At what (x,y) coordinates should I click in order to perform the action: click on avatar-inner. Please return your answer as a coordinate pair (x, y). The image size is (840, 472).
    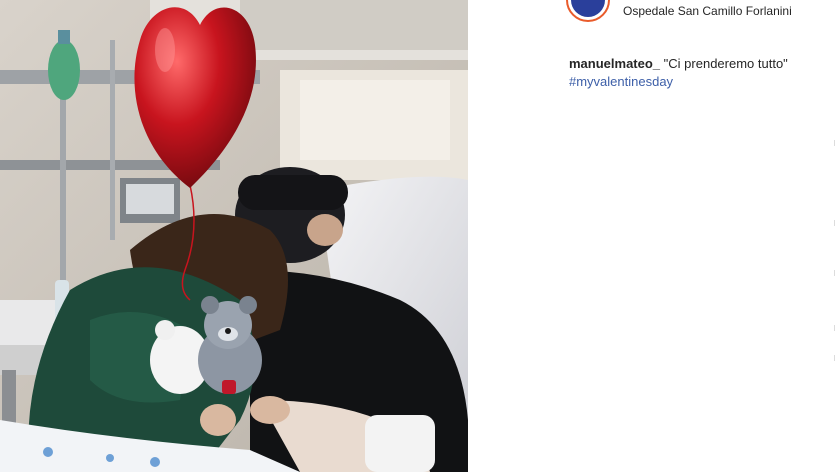
    Looking at the image, I should click on (588, 8).